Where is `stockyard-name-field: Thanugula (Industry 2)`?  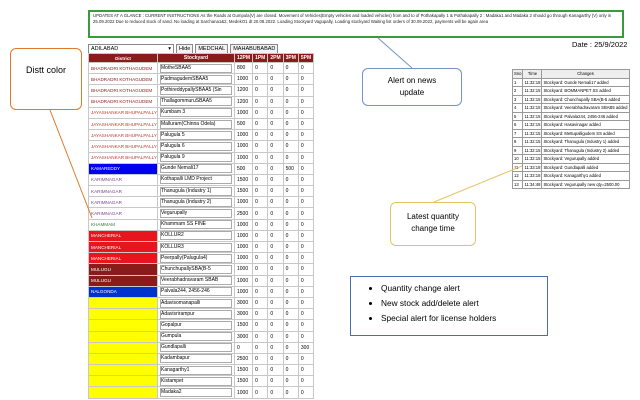 stockyard-name-field: Thanugula (Industry 2) is located at coordinates (196, 202).